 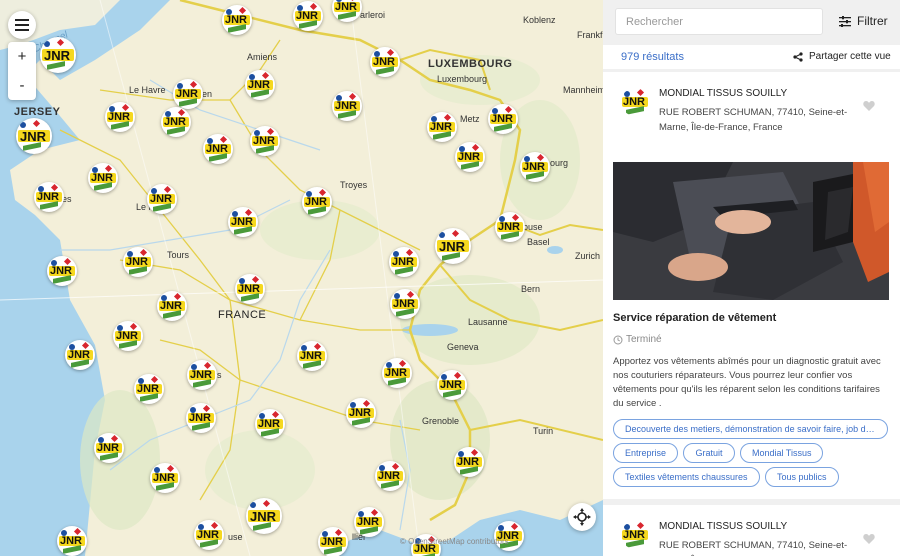 What do you see at coordinates (588, 256) in the screenshot?
I see `label-zurich: Zurich` at bounding box center [588, 256].